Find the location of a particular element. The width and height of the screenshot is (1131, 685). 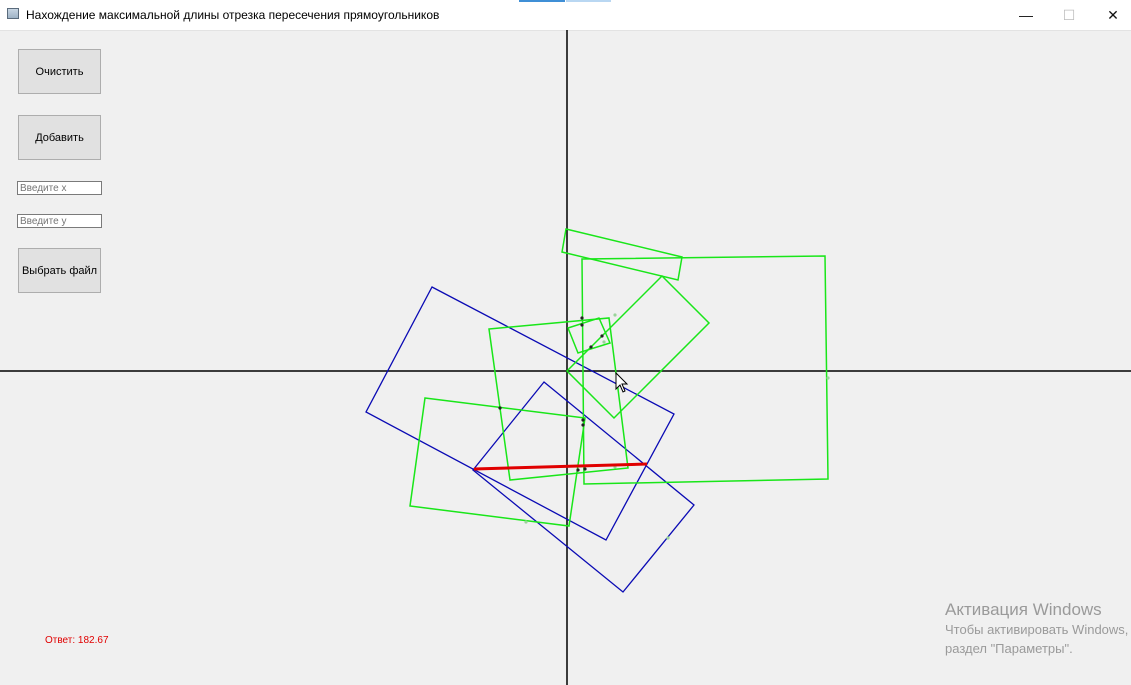

add-button: Добавить is located at coordinates (59, 137).